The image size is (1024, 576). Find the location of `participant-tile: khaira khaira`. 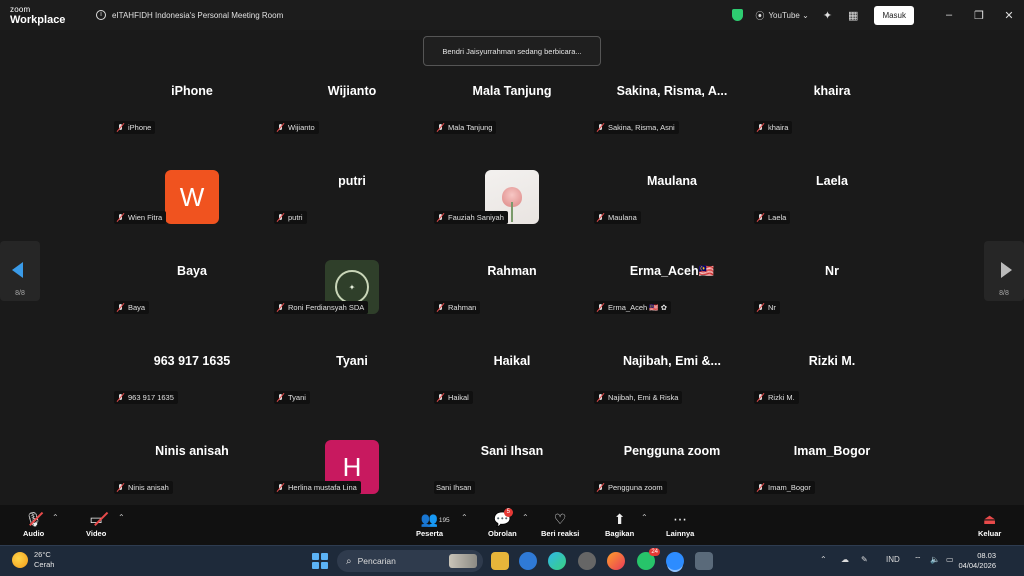

participant-tile: khaira khaira is located at coordinates (832, 119).